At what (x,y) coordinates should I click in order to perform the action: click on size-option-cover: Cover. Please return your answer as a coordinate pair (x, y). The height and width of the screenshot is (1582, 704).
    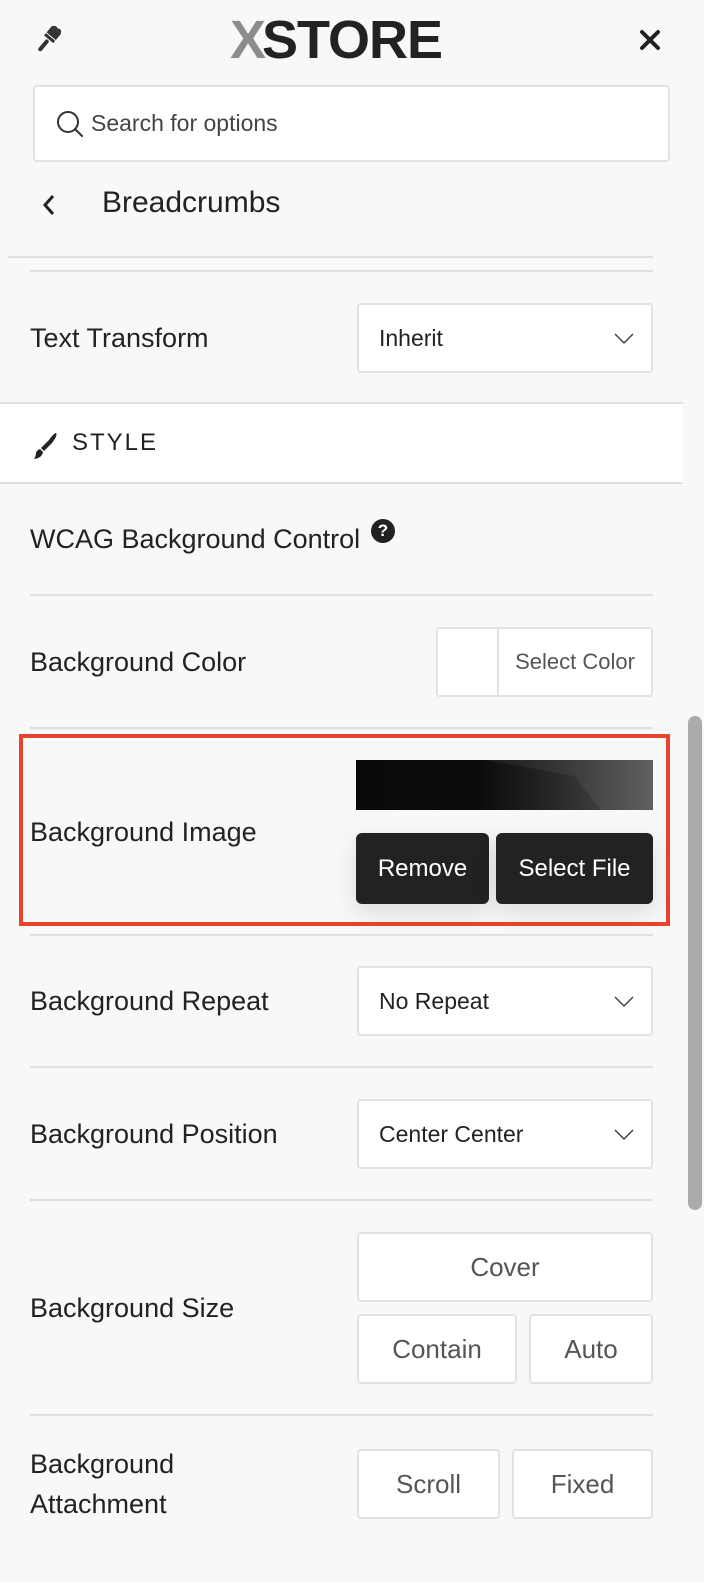
    Looking at the image, I should click on (505, 1267).